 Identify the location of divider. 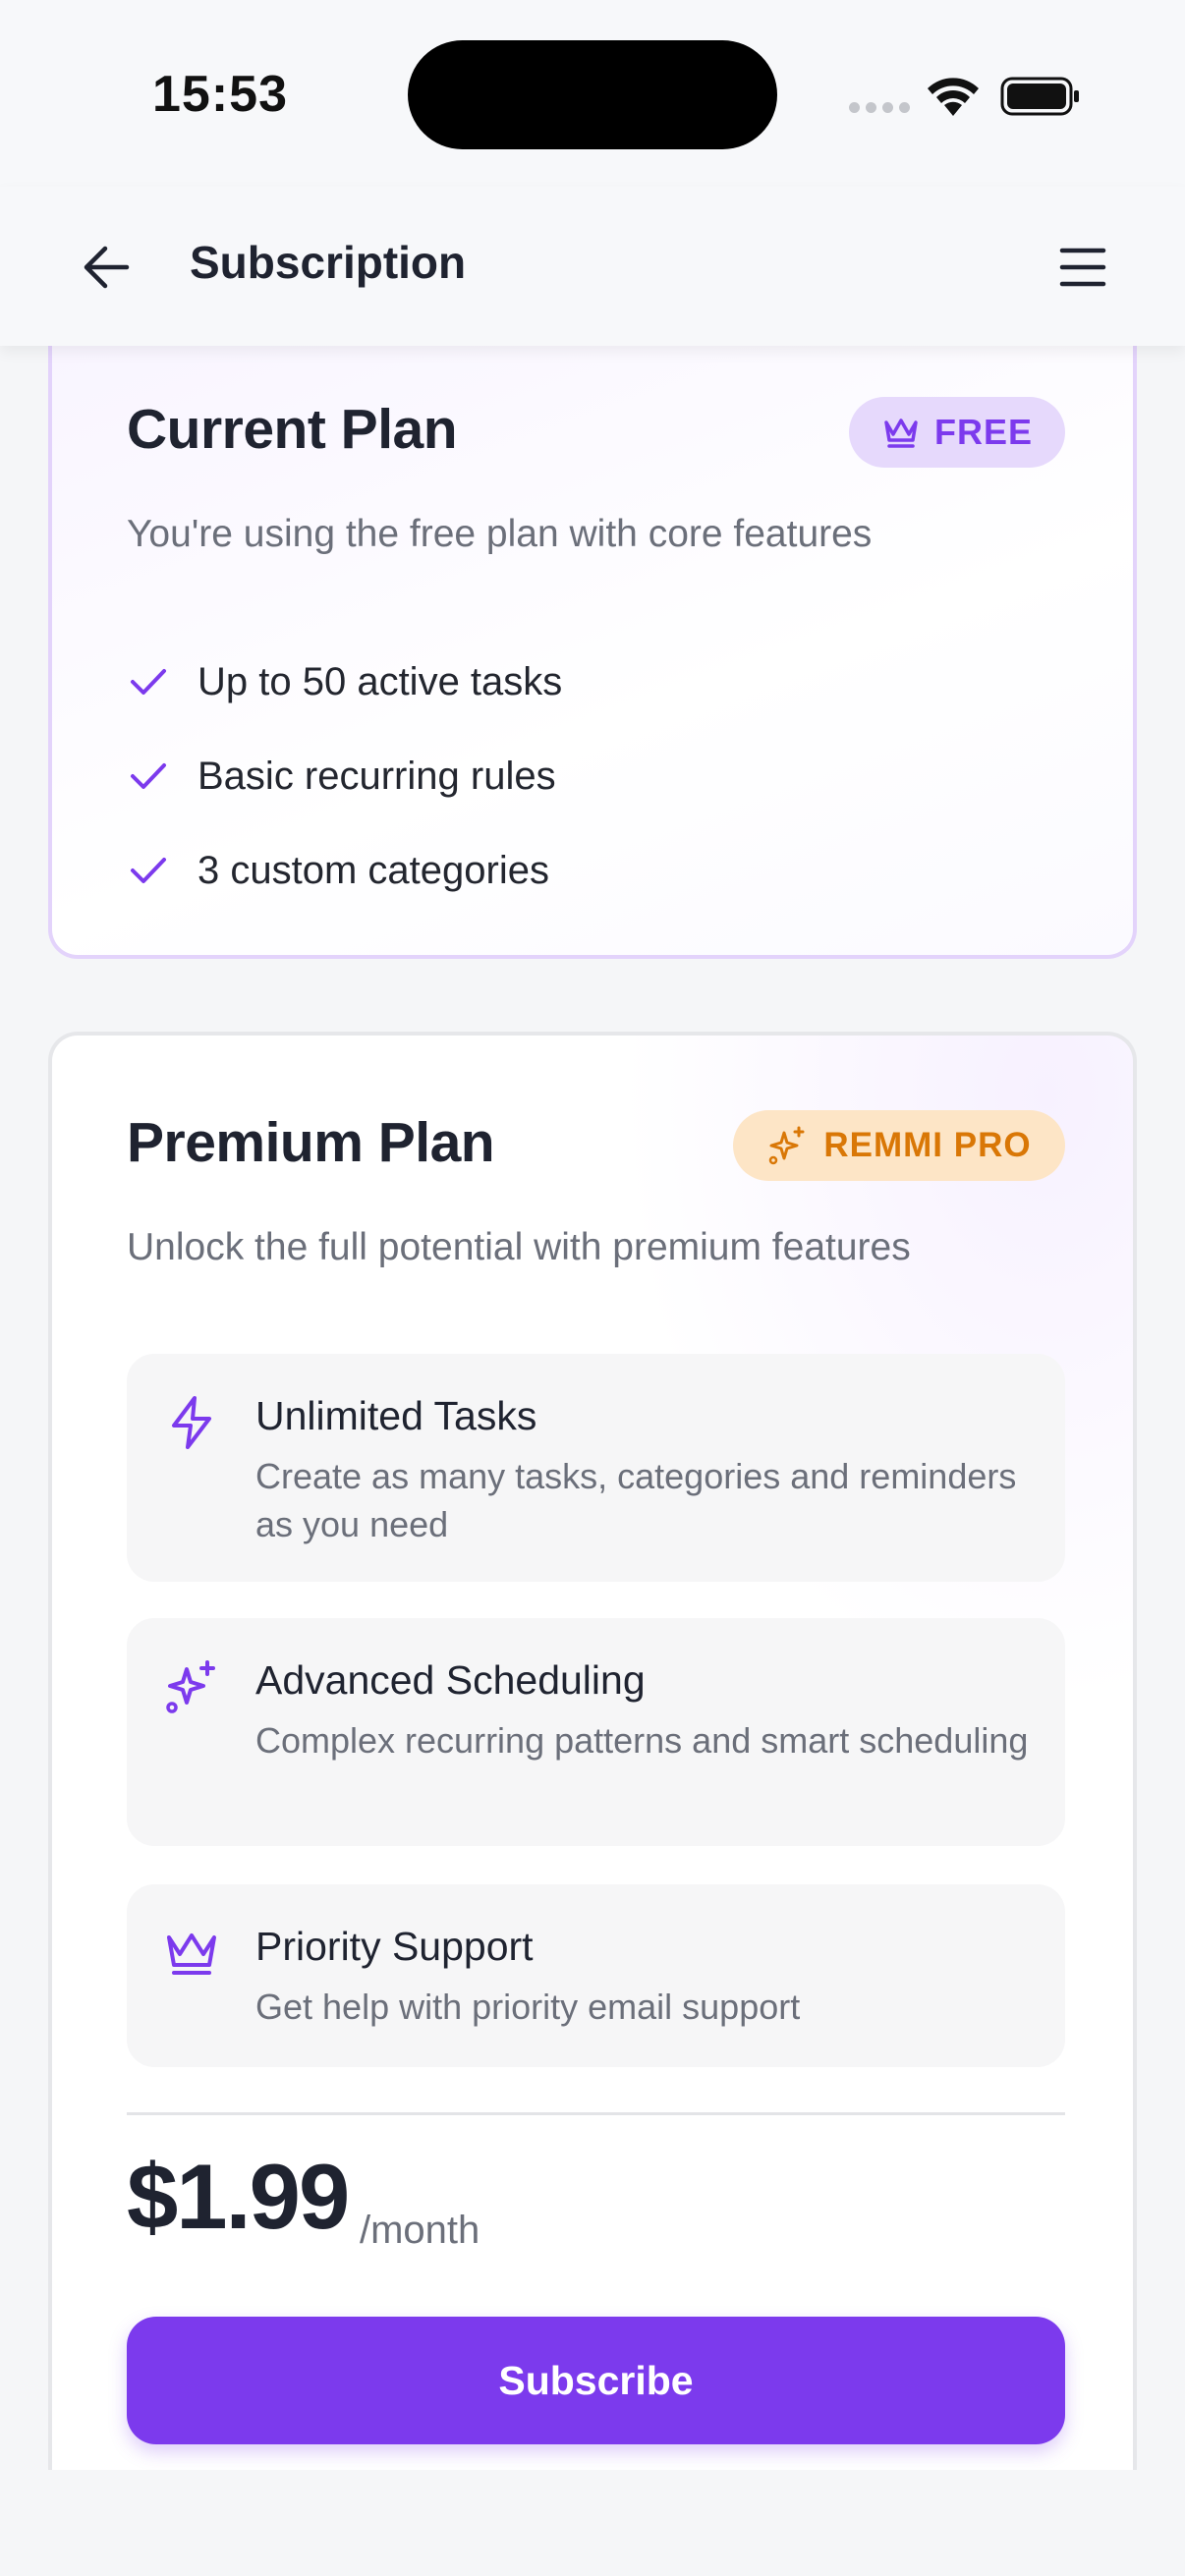
(596, 2113).